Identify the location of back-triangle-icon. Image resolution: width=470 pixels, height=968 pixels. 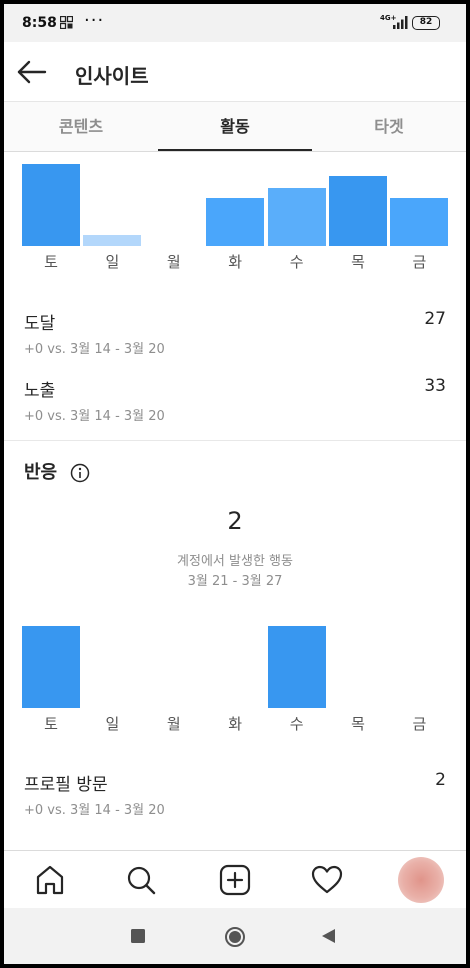
(328, 936).